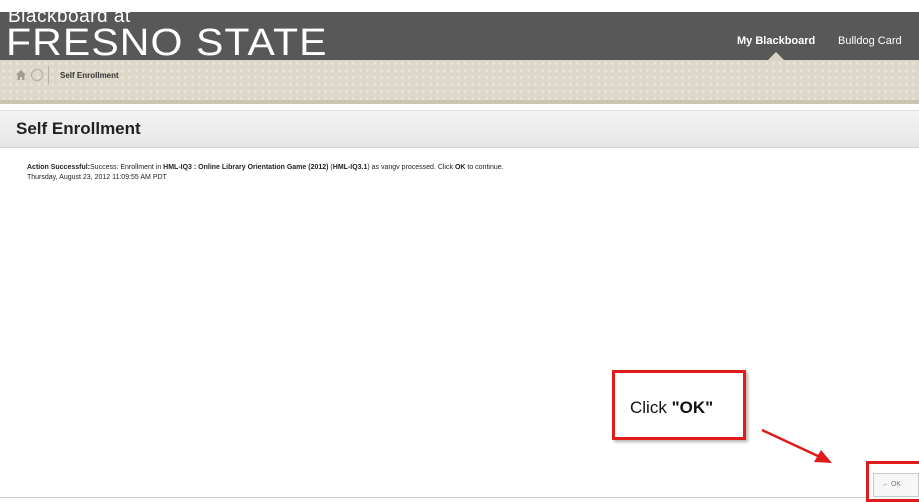  I want to click on instruction-callout: Click "OK", so click(679, 405).